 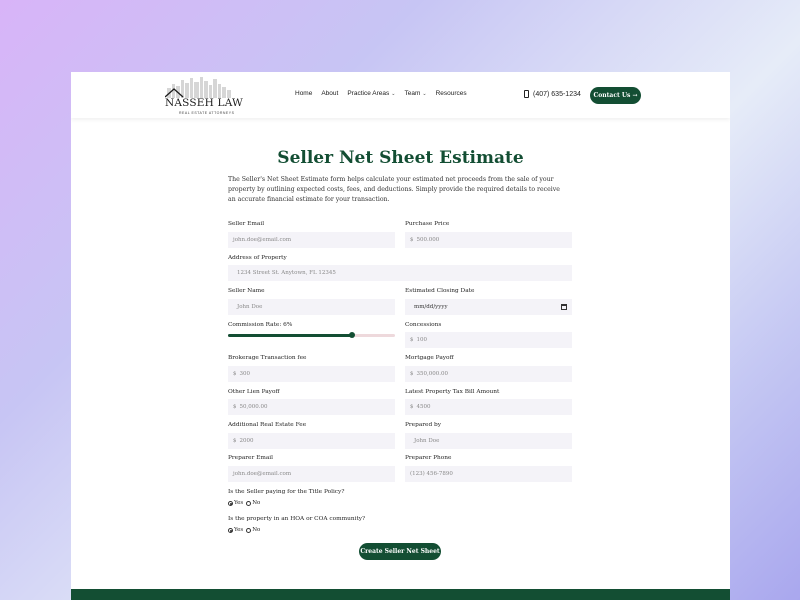 What do you see at coordinates (267, 425) in the screenshot?
I see `re-fee-label: Additional Real Estate Fee` at bounding box center [267, 425].